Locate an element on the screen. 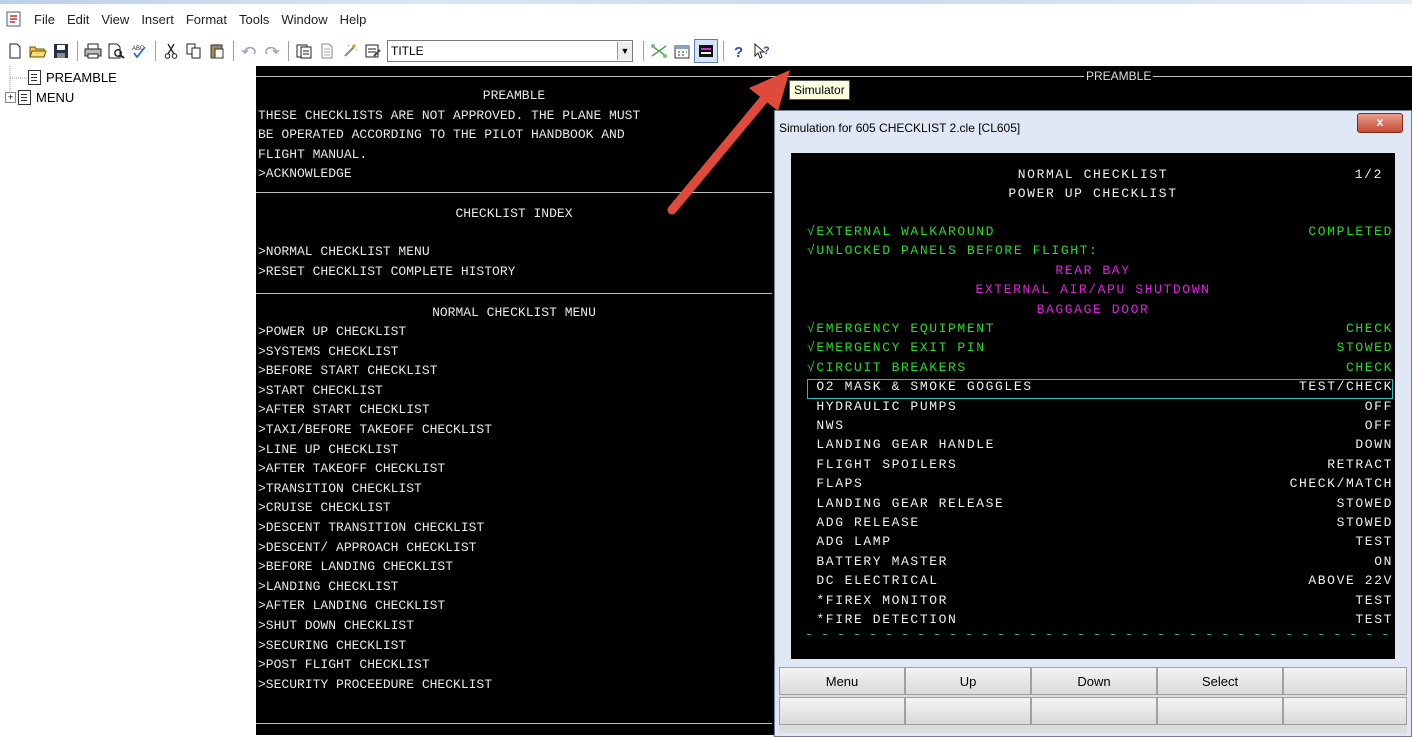 This screenshot has height=737, width=1412. checklist-menu-item: >SYSTEMS CHECKLIST is located at coordinates (328, 351).